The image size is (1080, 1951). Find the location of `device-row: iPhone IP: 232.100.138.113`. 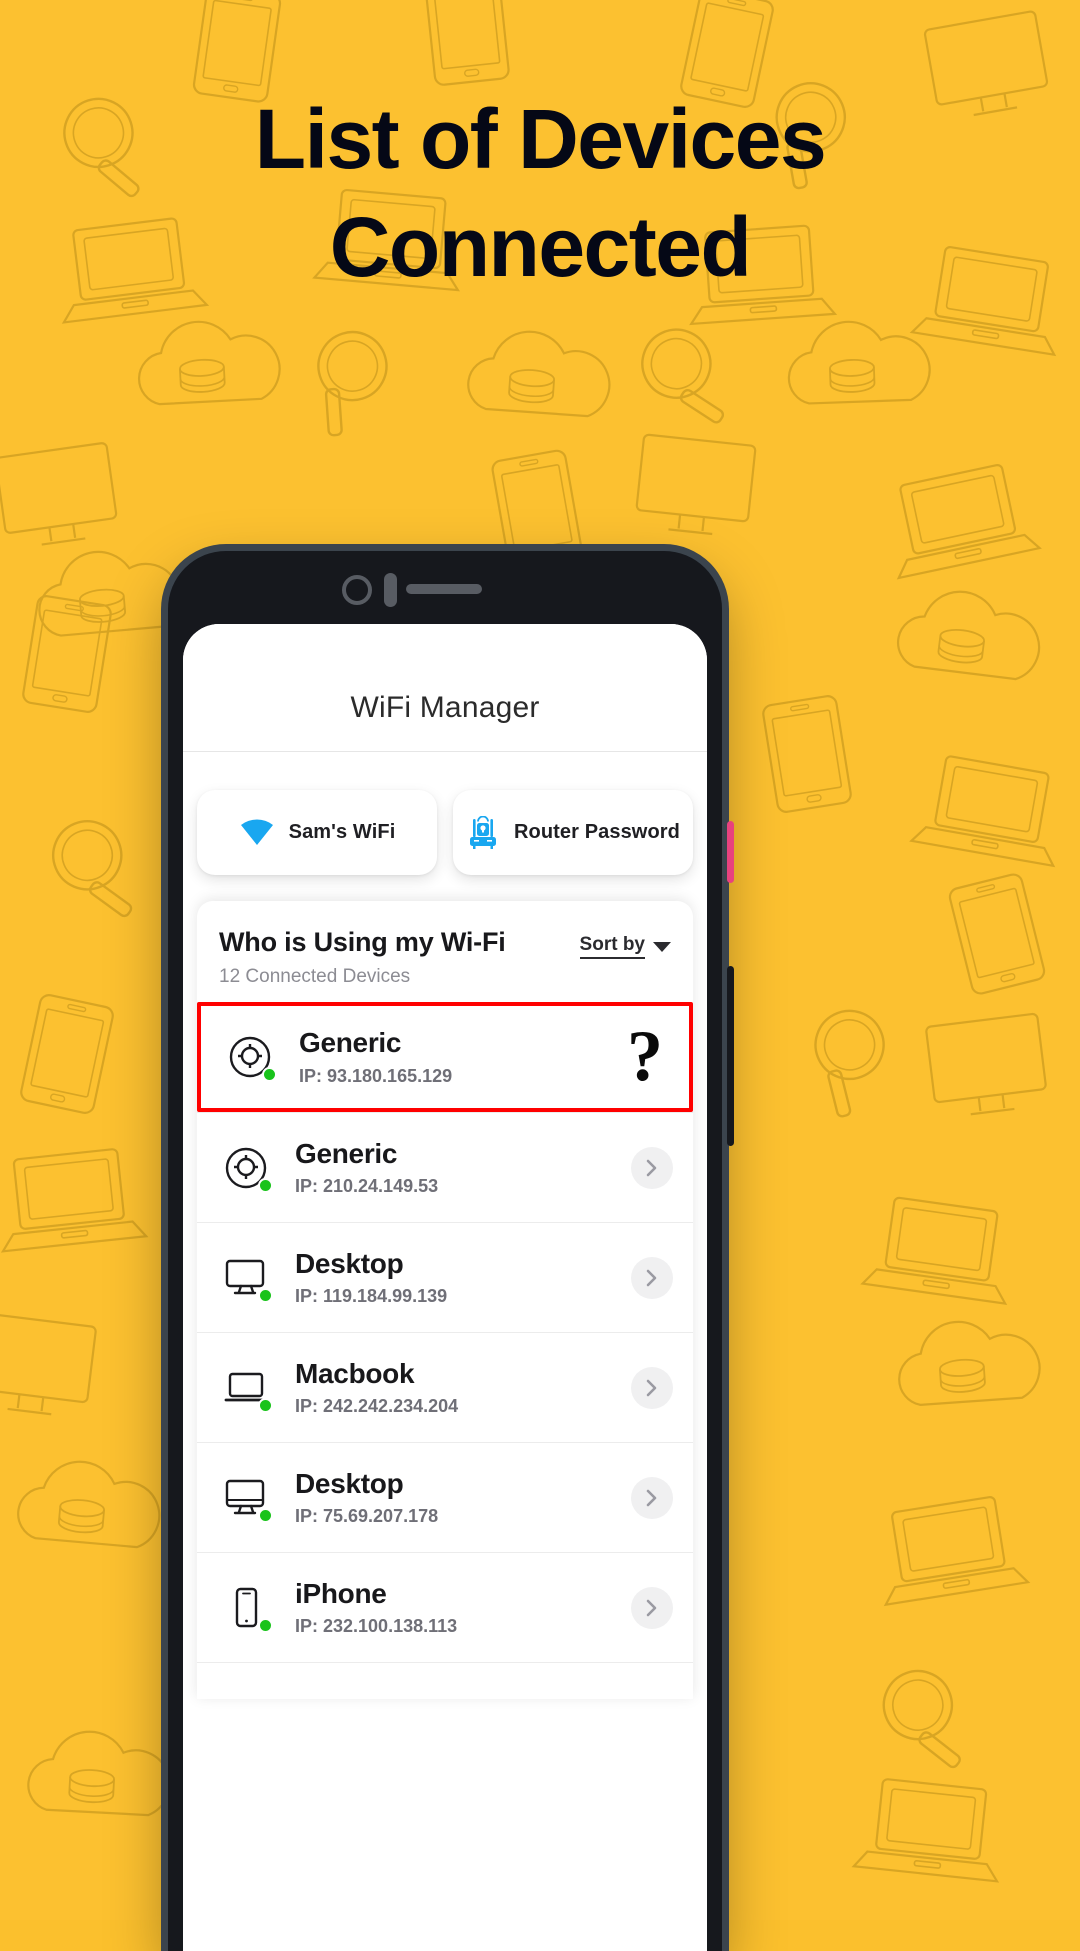

device-row: iPhone IP: 232.100.138.113 is located at coordinates (445, 1607).